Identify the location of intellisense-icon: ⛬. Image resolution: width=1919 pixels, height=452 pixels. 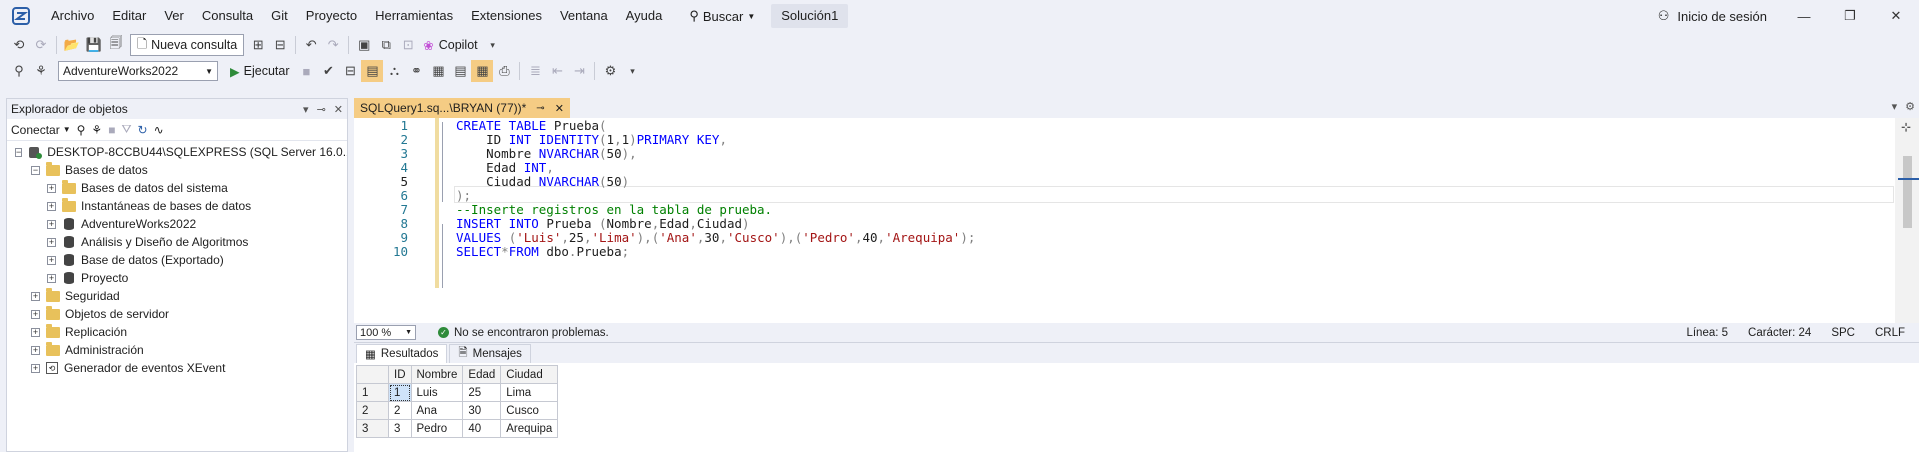
(394, 71).